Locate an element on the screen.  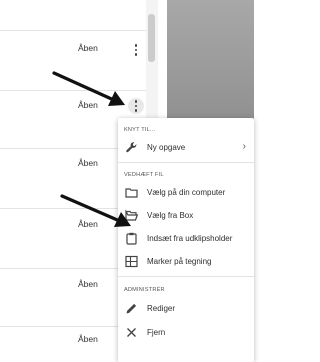
close-icon is located at coordinates (131, 332).